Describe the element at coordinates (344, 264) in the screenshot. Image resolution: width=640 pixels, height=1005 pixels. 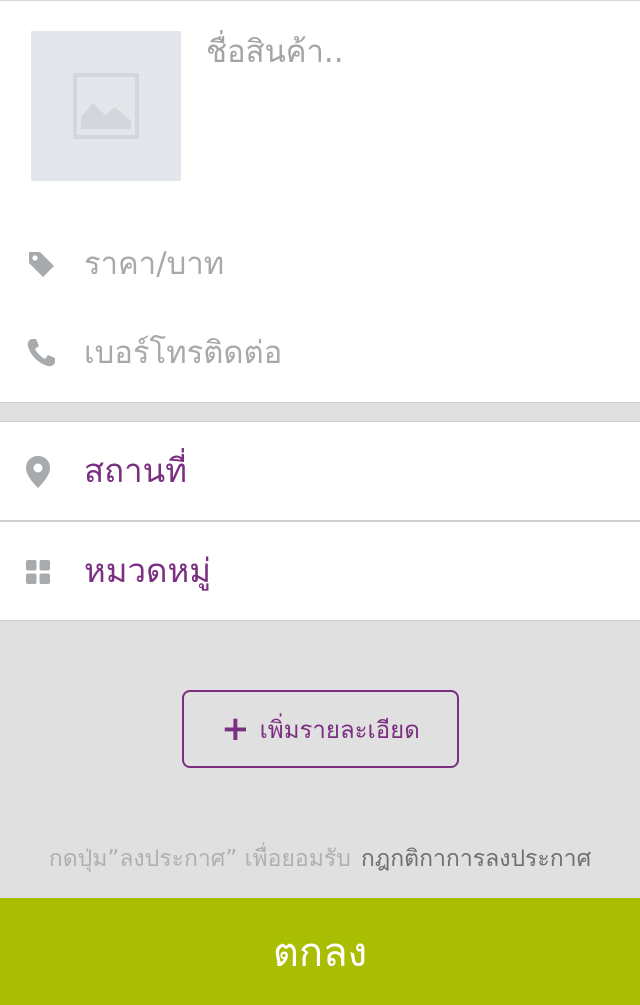
I see `price-input` at that location.